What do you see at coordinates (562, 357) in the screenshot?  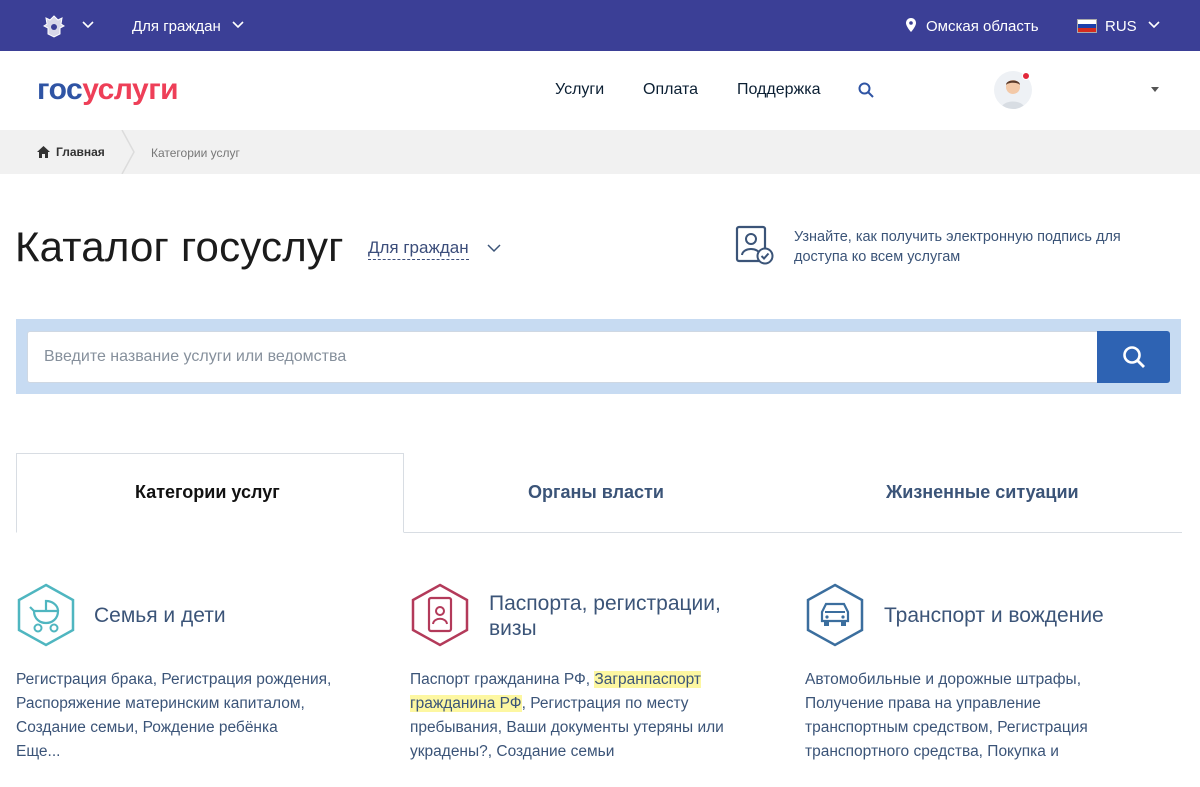 I see `search-input` at bounding box center [562, 357].